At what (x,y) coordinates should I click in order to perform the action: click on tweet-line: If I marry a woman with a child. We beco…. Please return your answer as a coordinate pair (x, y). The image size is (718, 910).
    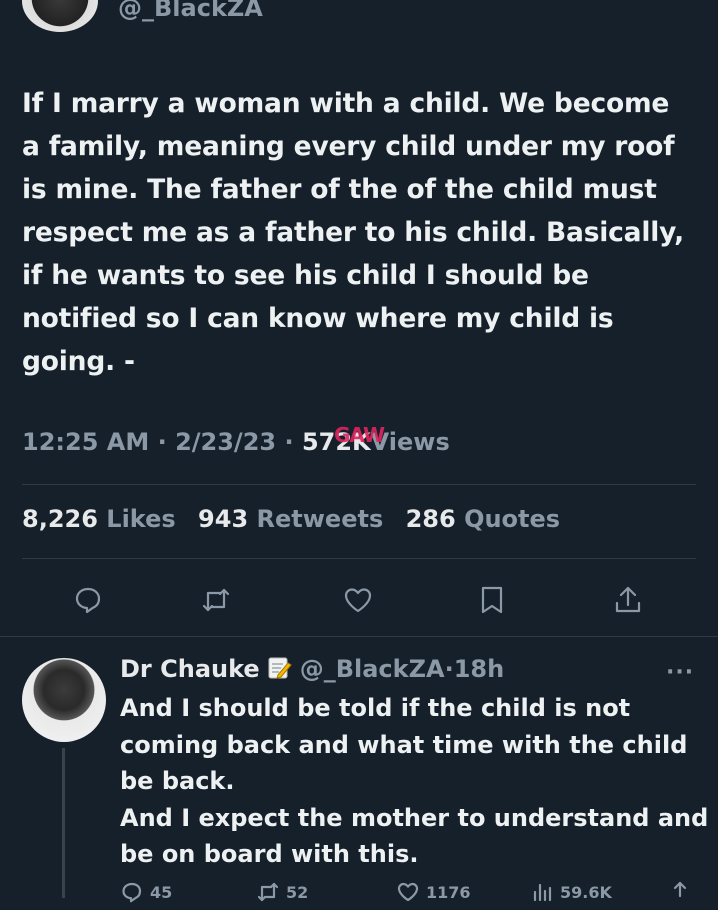
    Looking at the image, I should click on (346, 103).